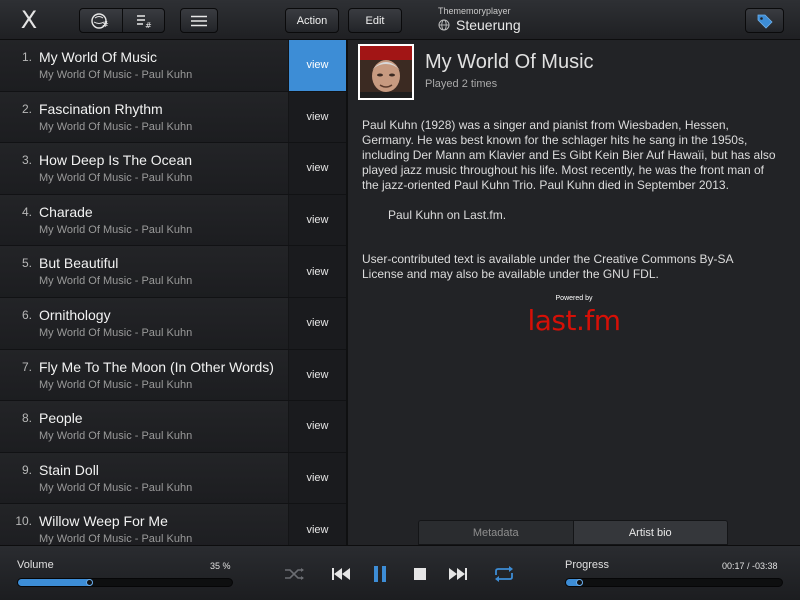 This screenshot has height=600, width=800. What do you see at coordinates (199, 20) in the screenshot?
I see `menu-icon` at bounding box center [199, 20].